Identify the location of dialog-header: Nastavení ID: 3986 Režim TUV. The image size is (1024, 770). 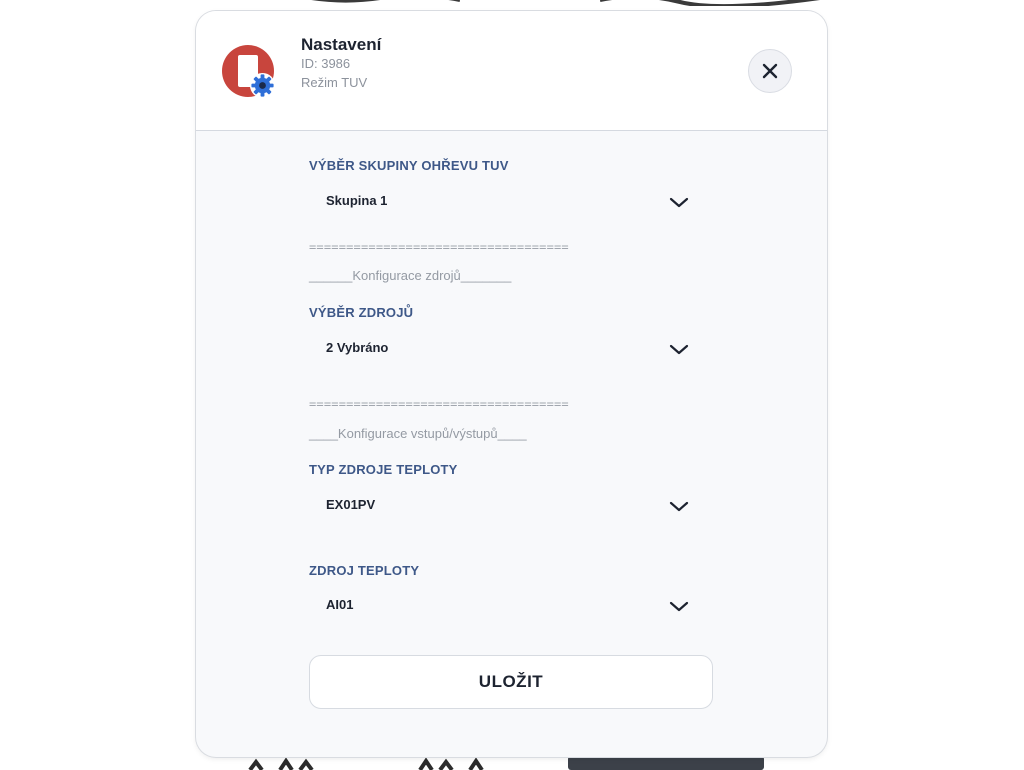
(511, 71).